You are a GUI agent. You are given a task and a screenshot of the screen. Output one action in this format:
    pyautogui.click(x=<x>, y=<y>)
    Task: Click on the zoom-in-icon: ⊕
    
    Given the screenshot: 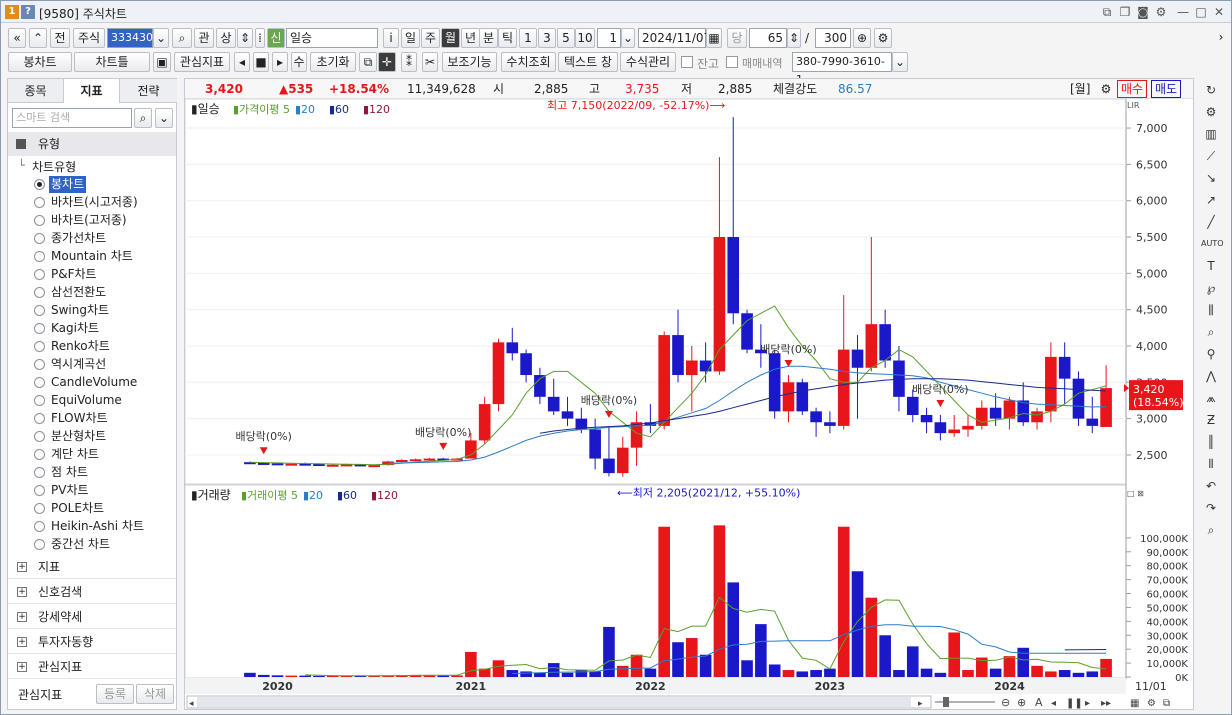 What is the action you would take?
    pyautogui.click(x=862, y=38)
    